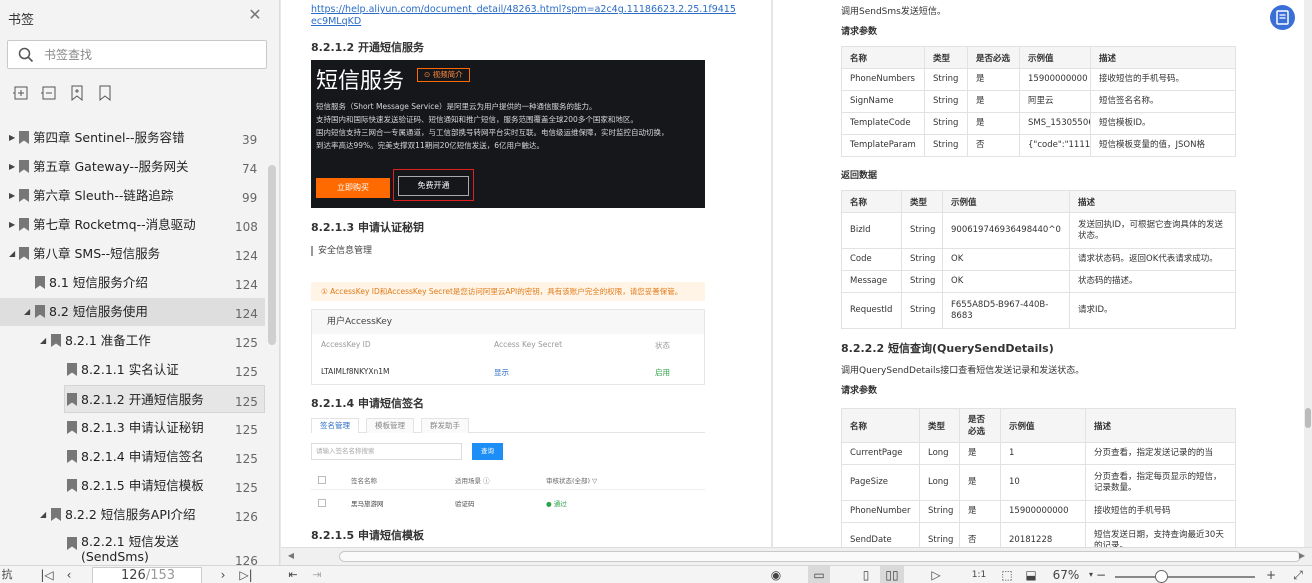 This screenshot has height=583, width=1312. Describe the element at coordinates (1163, 145) in the screenshot. I see `table-cell: 短信模板变量的值，JSON格` at that location.